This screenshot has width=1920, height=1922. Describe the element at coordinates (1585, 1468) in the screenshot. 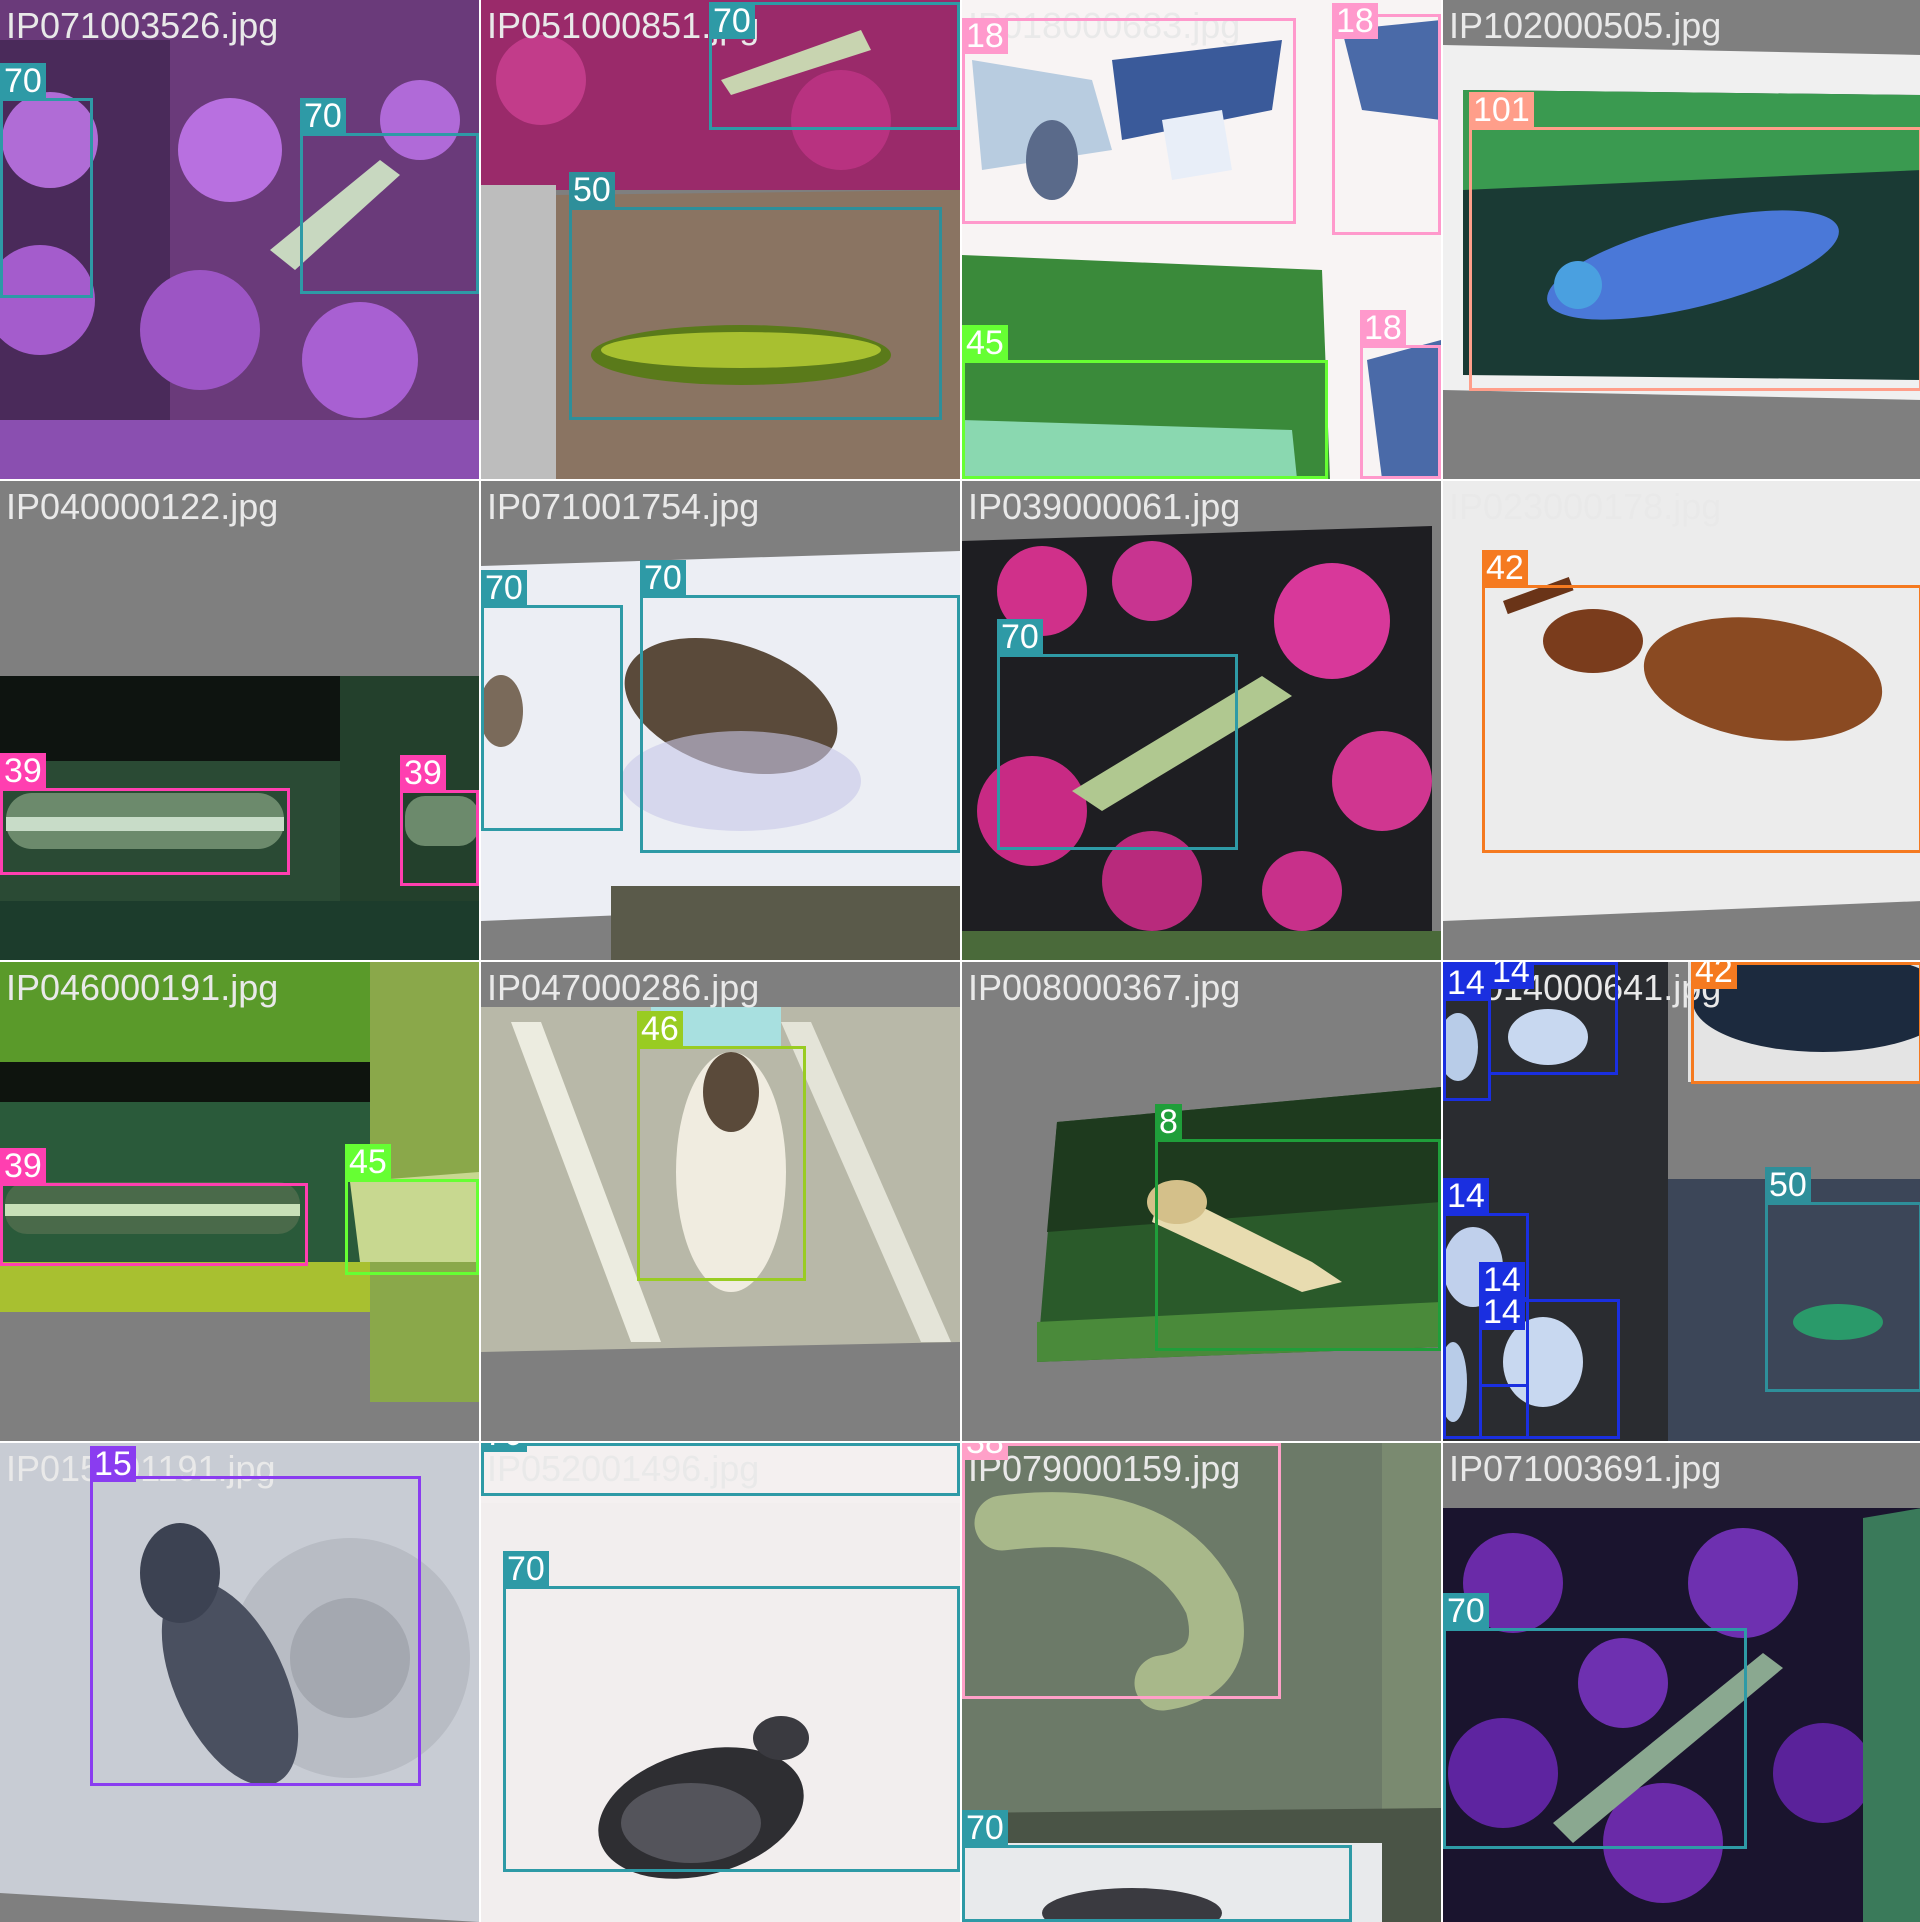

I see `tile-filename: IP071003691.jpg` at that location.